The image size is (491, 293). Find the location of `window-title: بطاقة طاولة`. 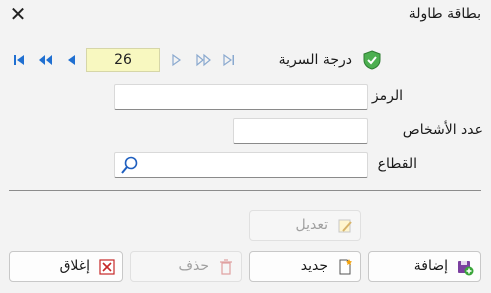

window-title: بطاقة طاولة is located at coordinates (444, 14).